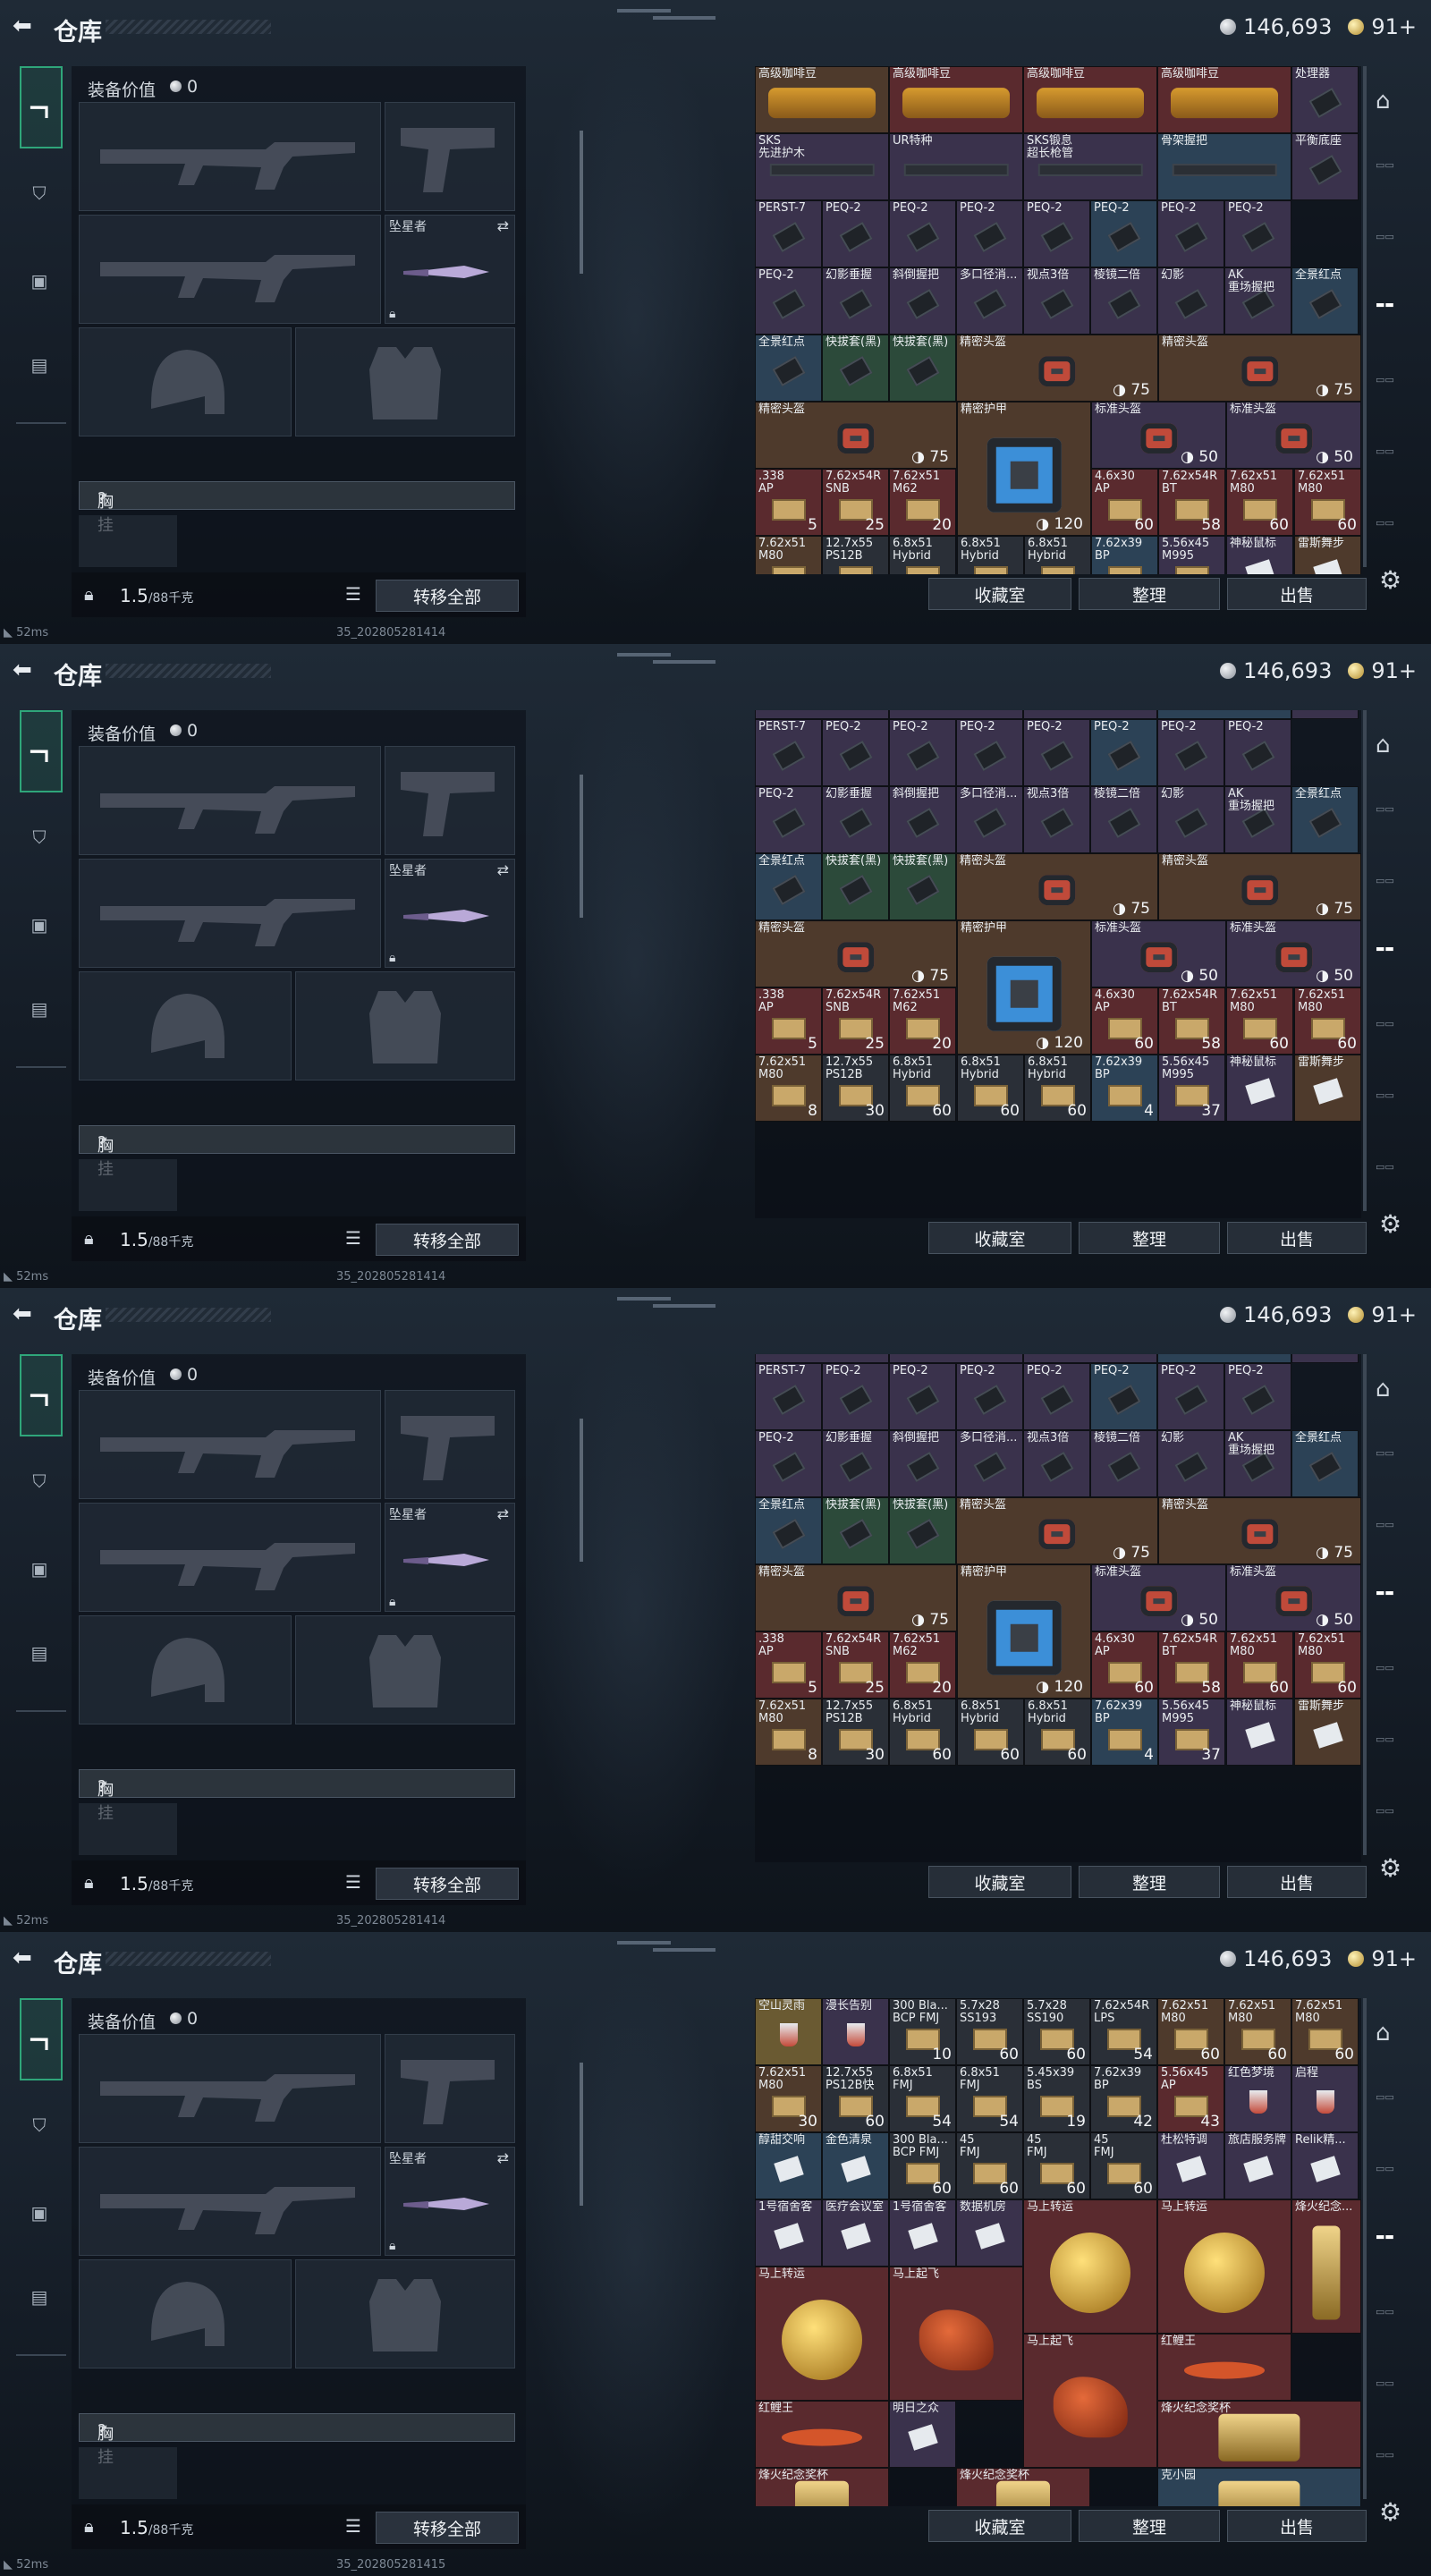 This screenshot has width=1431, height=2576. Describe the element at coordinates (405, 2313) in the screenshot. I see `armor-slot` at that location.